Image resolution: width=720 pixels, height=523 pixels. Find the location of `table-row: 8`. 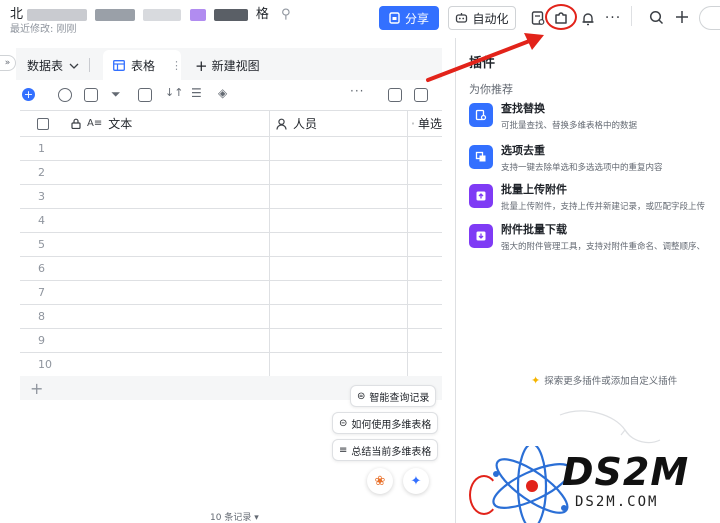

table-row: 8 is located at coordinates (231, 317).